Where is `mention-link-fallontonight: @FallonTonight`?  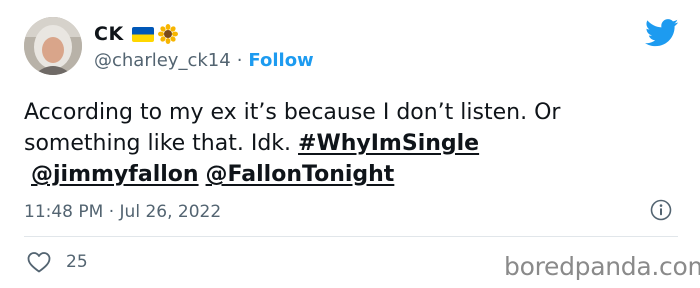 mention-link-fallontonight: @FallonTonight is located at coordinates (300, 174).